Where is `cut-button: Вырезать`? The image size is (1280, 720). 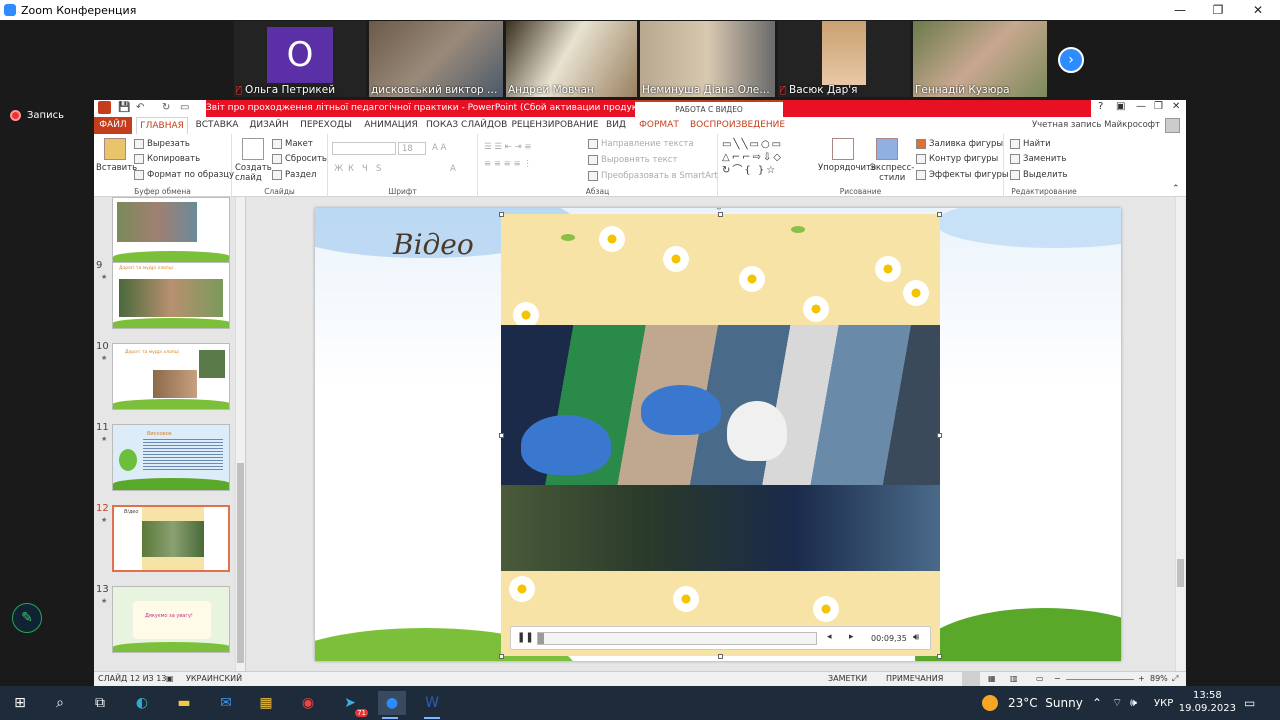
cut-button: Вырезать is located at coordinates (162, 144).